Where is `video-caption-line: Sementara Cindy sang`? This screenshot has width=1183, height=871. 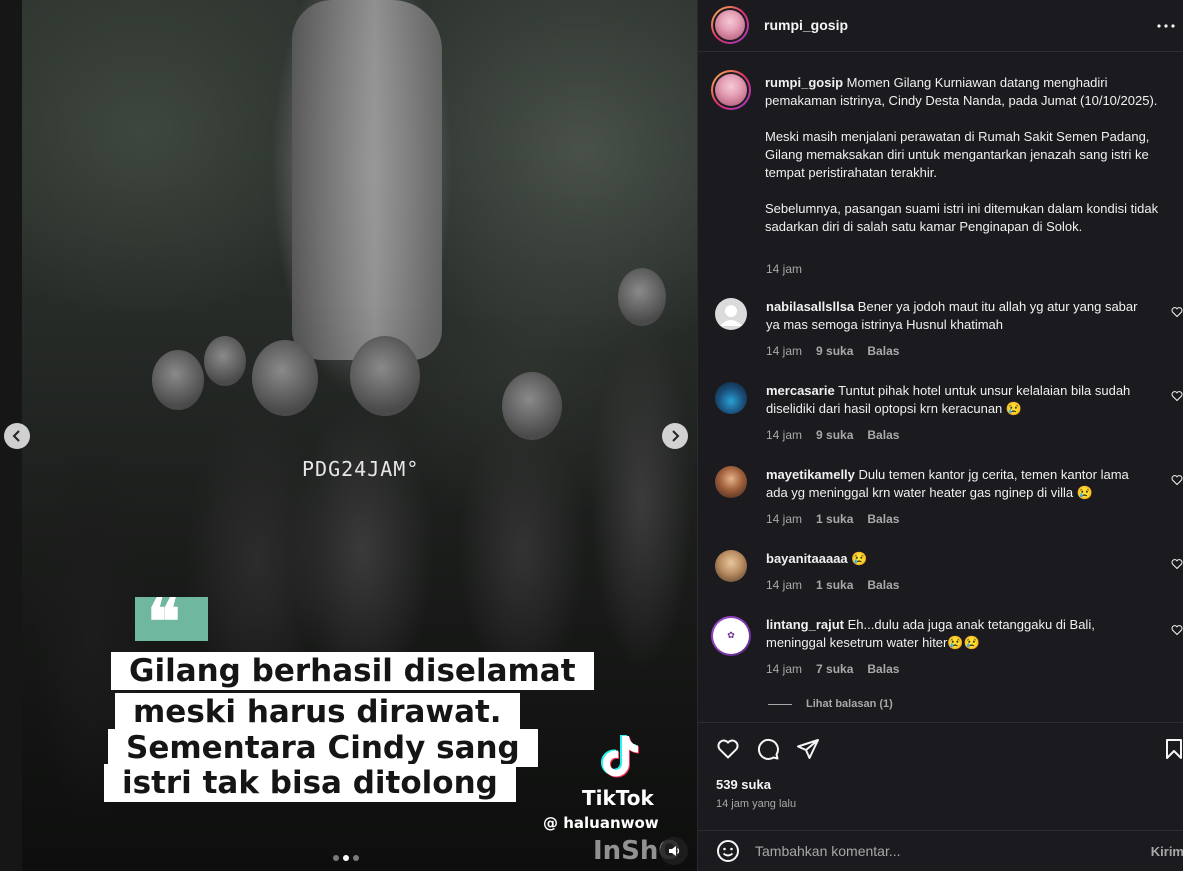 video-caption-line: Sementara Cindy sang is located at coordinates (323, 748).